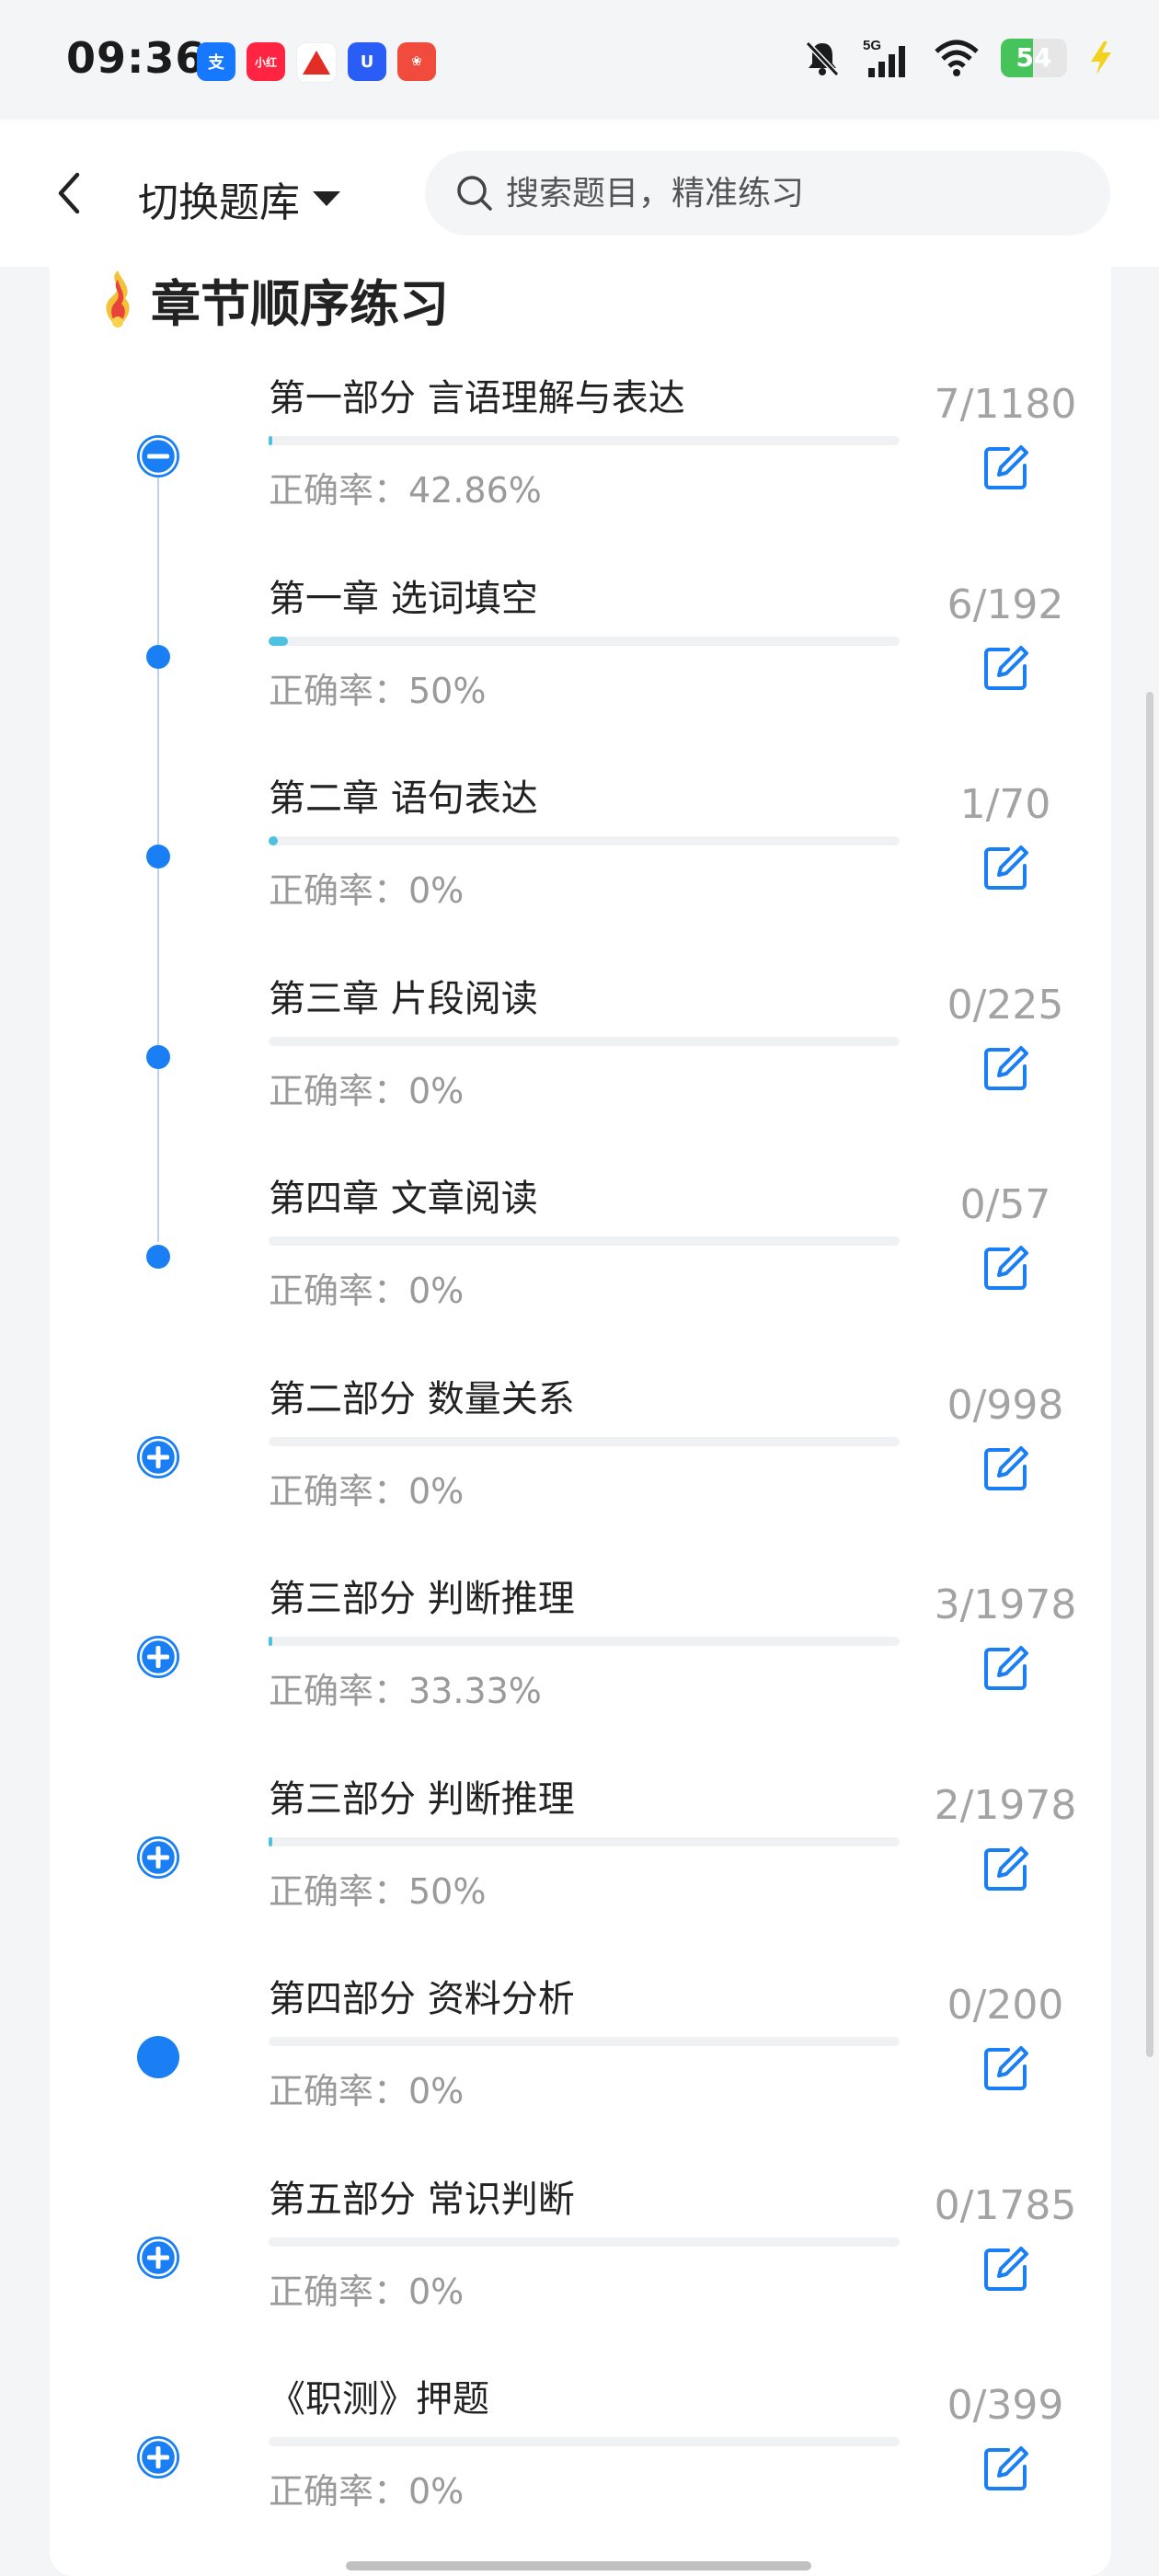 The width and height of the screenshot is (1159, 2576). Describe the element at coordinates (422, 2199) in the screenshot. I see `chapter-title: 第五部分 常识判断` at that location.